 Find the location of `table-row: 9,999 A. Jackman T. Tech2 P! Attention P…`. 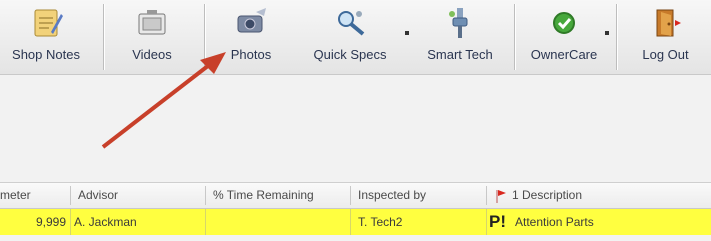

table-row: 9,999 A. Jackman T. Tech2 P! Attention P… is located at coordinates (355, 222).